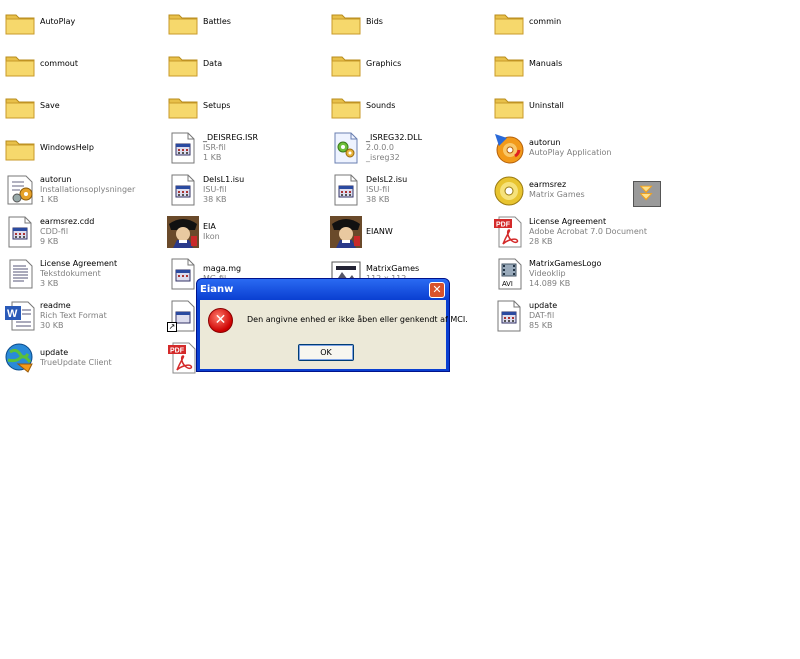 Image resolution: width=800 pixels, height=659 pixels. What do you see at coordinates (247, 22) in the screenshot?
I see `folder-battles: Battles` at bounding box center [247, 22].